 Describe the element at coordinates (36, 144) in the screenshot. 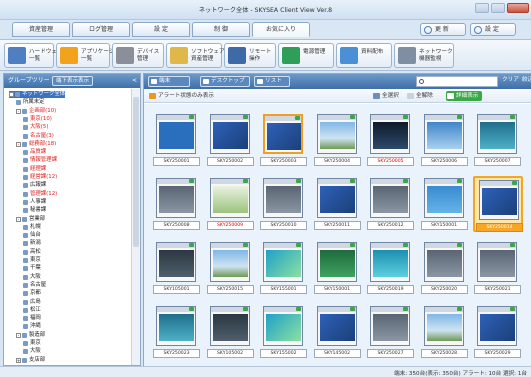

I see `tree-node: - 総務部(18)` at that location.